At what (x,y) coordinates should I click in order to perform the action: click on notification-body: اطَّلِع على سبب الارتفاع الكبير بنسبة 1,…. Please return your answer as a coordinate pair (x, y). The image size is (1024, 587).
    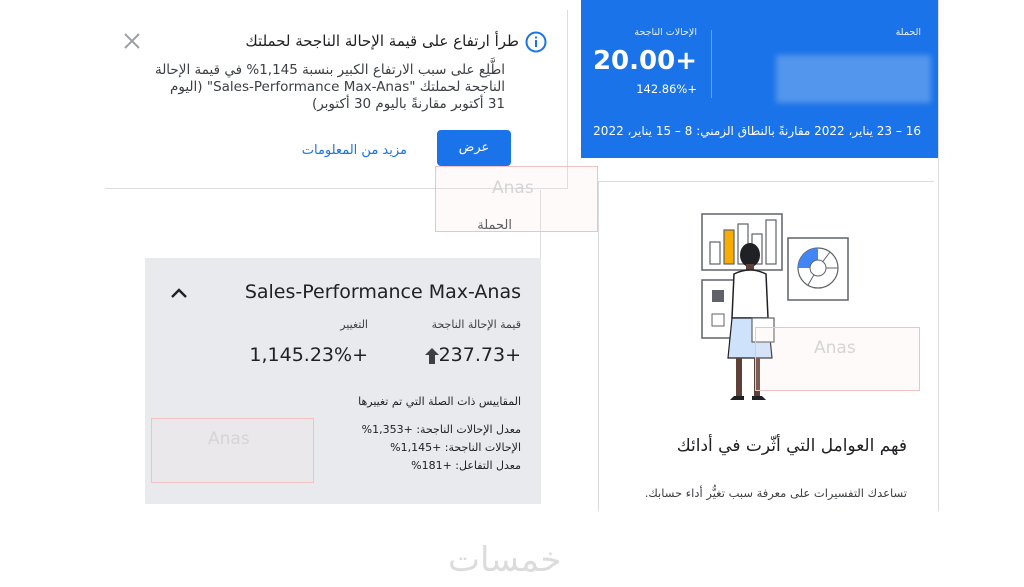
    Looking at the image, I should click on (329, 87).